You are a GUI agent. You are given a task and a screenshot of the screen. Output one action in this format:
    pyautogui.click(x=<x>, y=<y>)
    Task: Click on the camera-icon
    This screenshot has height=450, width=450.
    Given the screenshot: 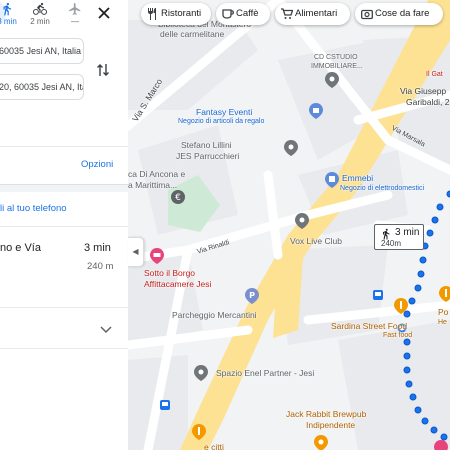 What is the action you would take?
    pyautogui.click(x=367, y=14)
    